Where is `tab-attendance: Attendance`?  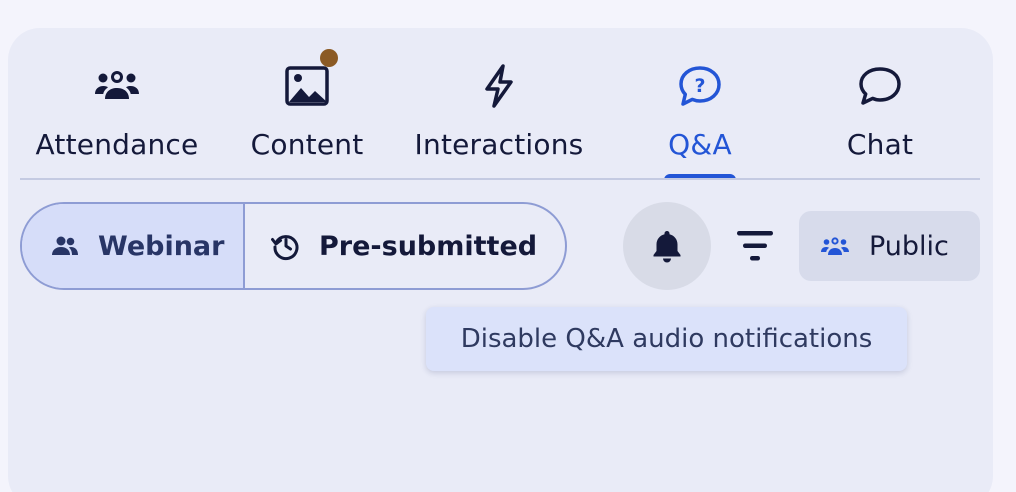 tab-attendance: Attendance is located at coordinates (117, 104).